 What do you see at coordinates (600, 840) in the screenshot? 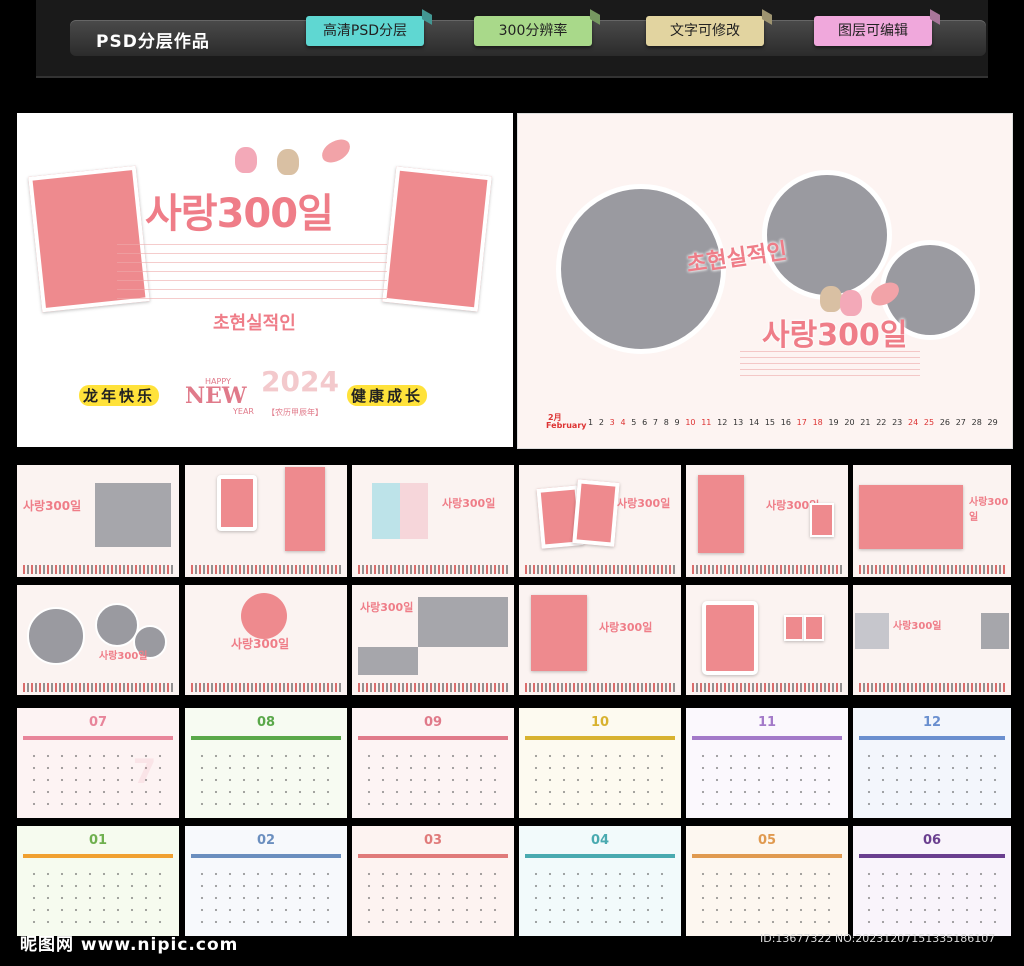
I see `month-number: 04` at bounding box center [600, 840].